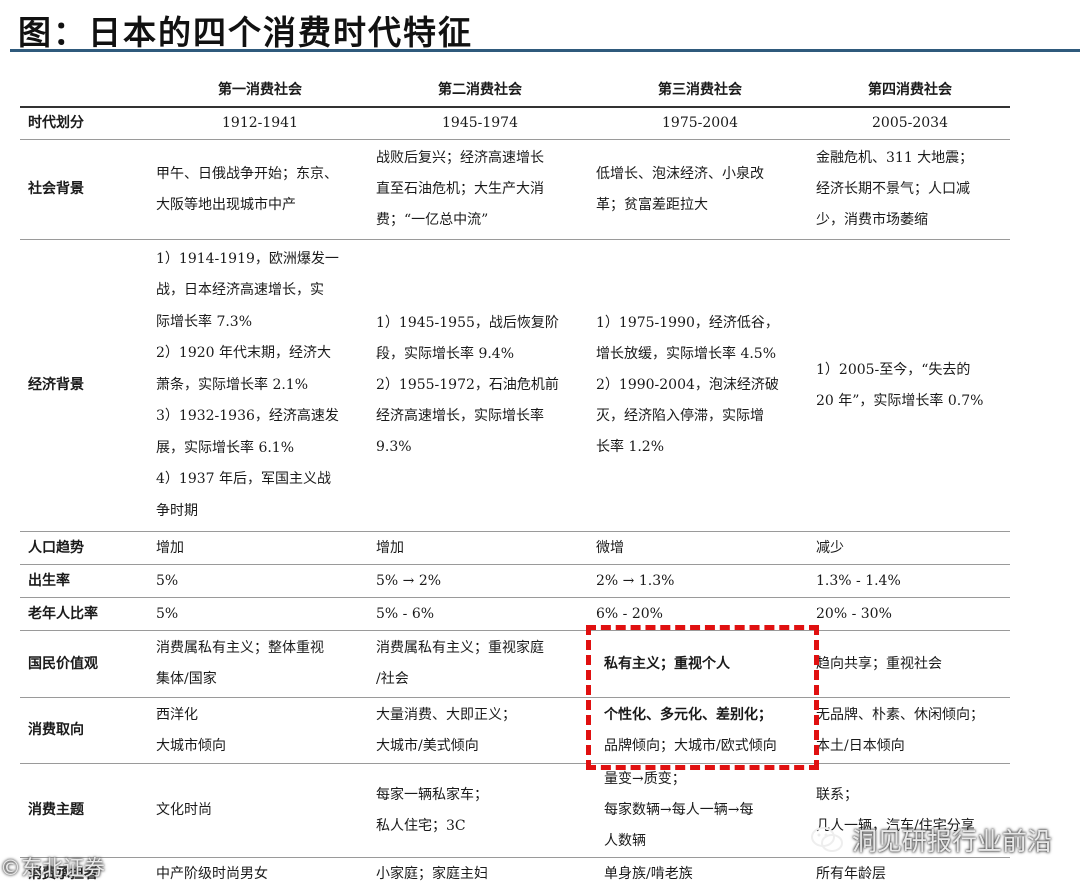  What do you see at coordinates (700, 581) in the screenshot?
I see `table-cell: 2% → 1.3%` at bounding box center [700, 581].